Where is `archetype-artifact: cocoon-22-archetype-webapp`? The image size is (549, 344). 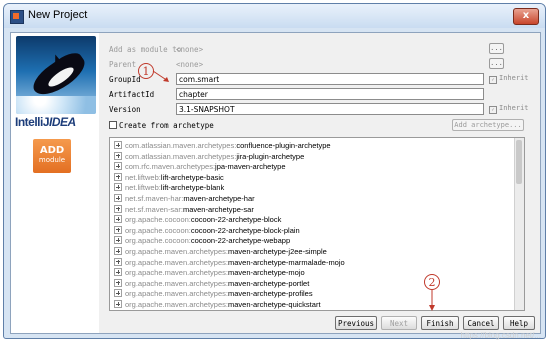
archetype-artifact: cocoon-22-archetype-webapp is located at coordinates (240, 241).